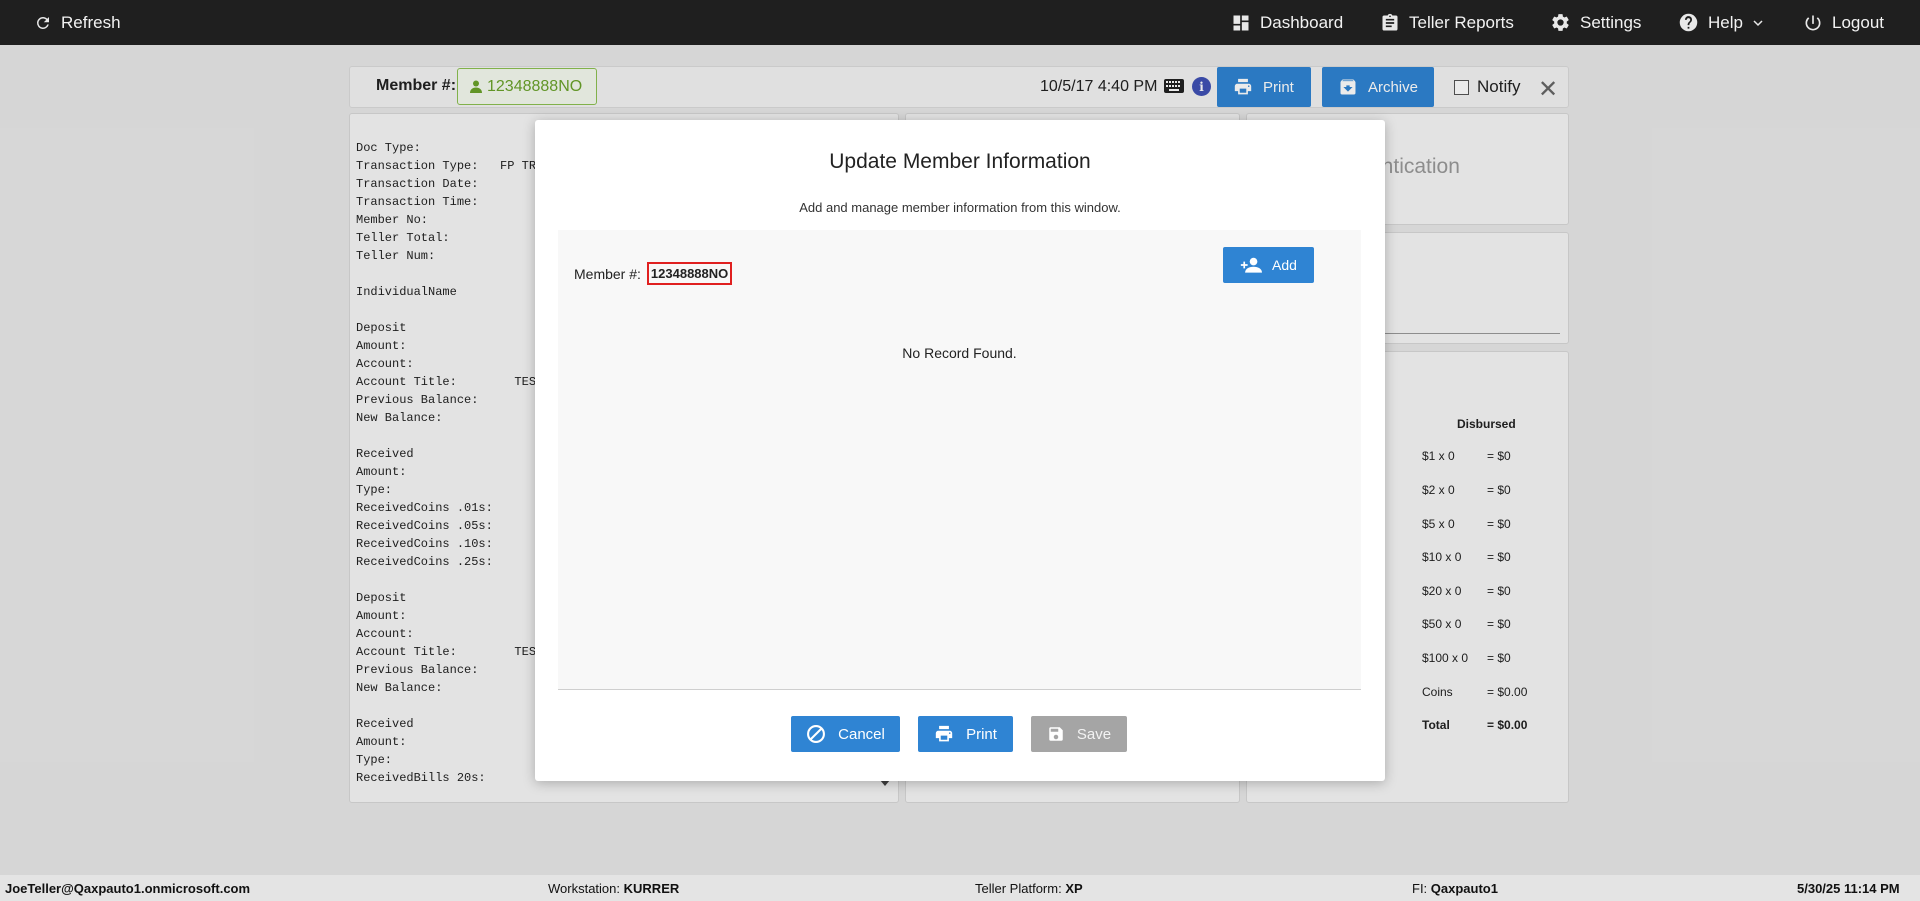  What do you see at coordinates (981, 734) in the screenshot?
I see `dialog-print-label: Print` at bounding box center [981, 734].